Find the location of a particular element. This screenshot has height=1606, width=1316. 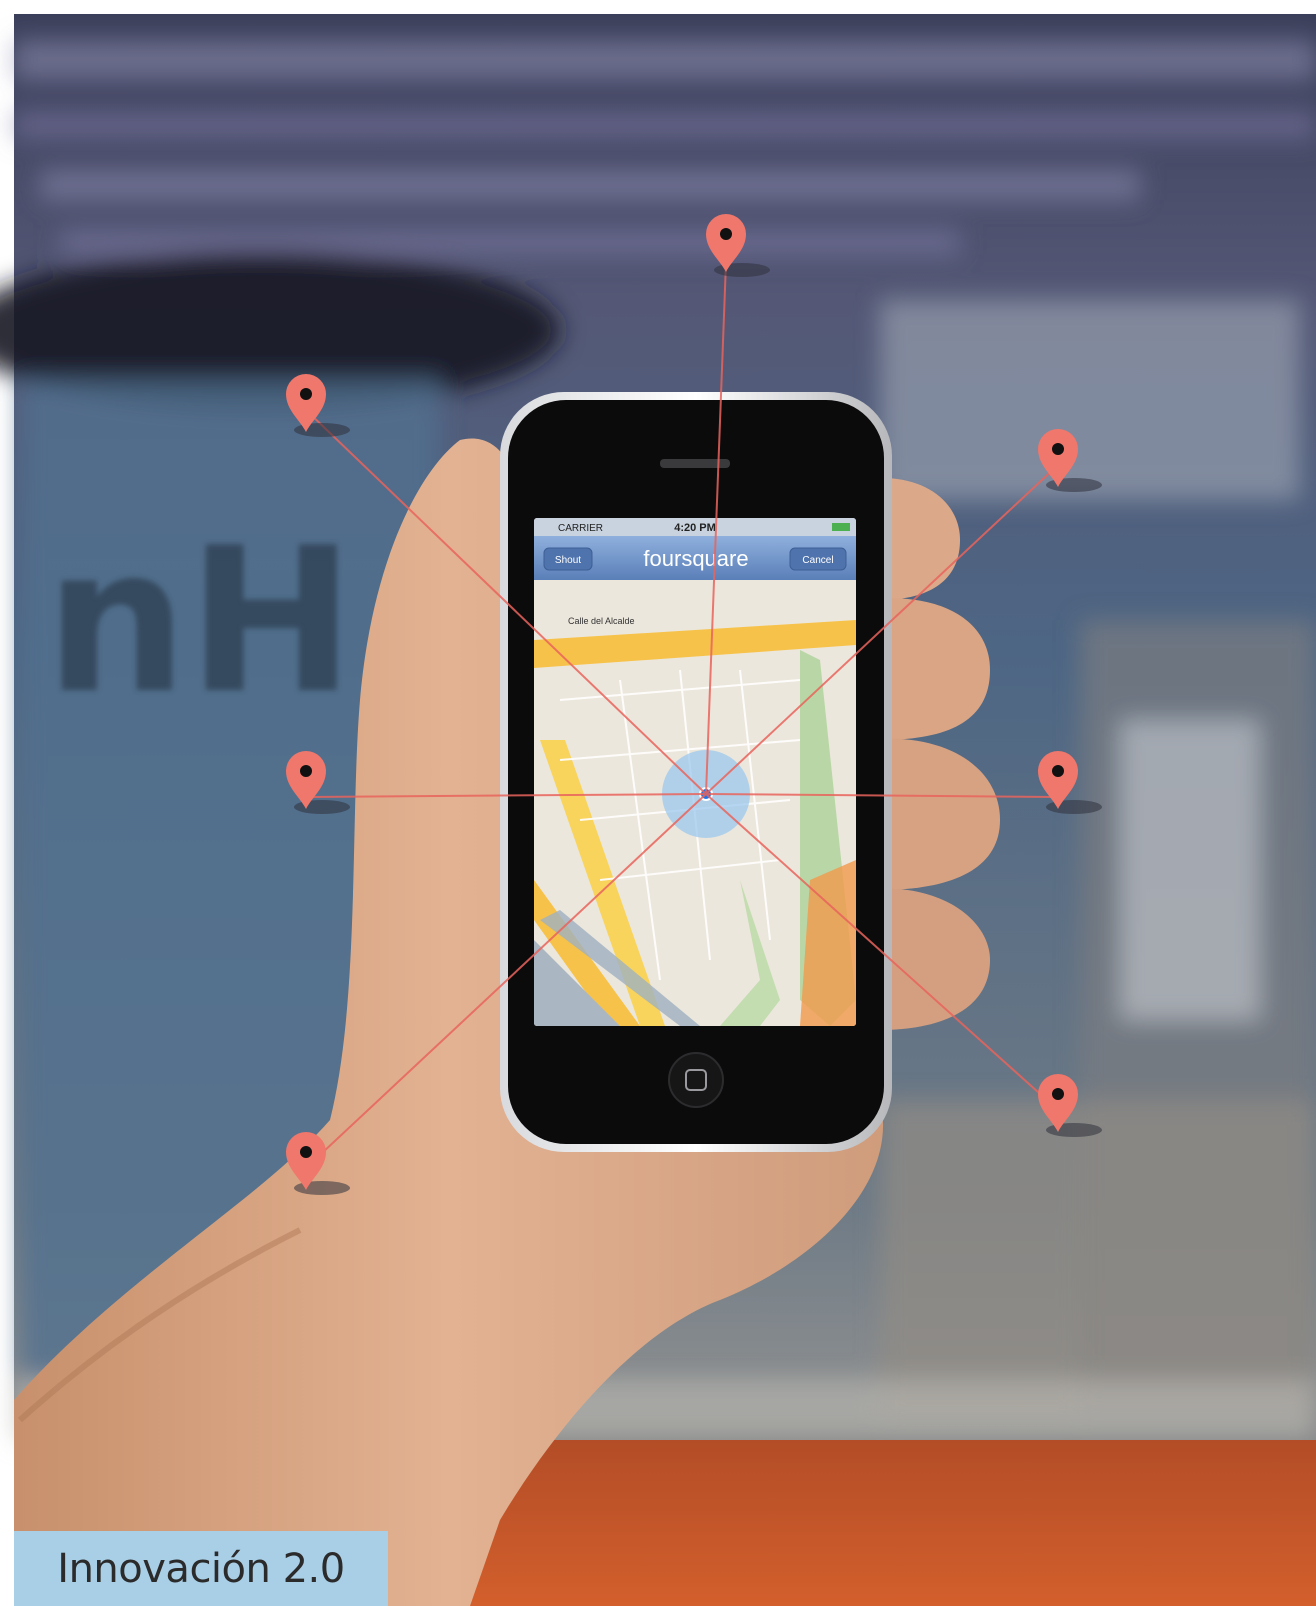

carrier-label: CARRIER is located at coordinates (580, 528).